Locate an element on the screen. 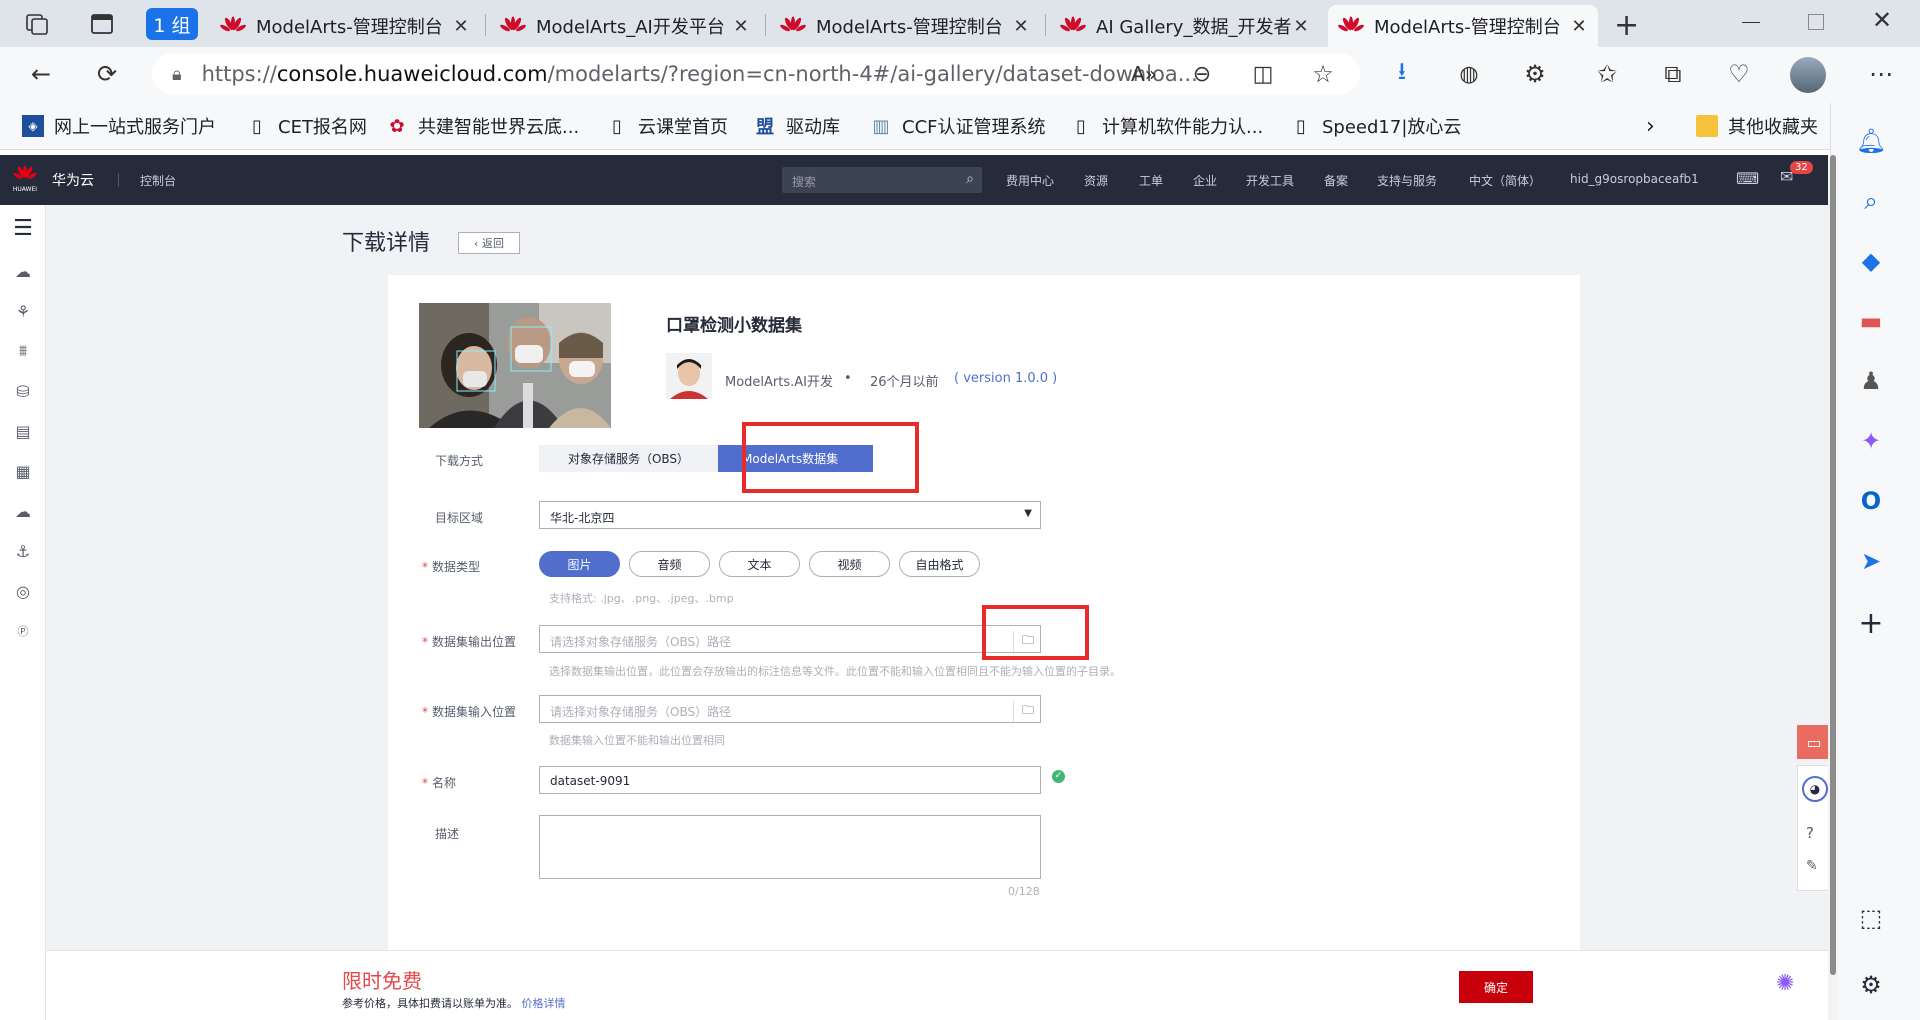  name-input: dataset-9091 is located at coordinates (790, 780).